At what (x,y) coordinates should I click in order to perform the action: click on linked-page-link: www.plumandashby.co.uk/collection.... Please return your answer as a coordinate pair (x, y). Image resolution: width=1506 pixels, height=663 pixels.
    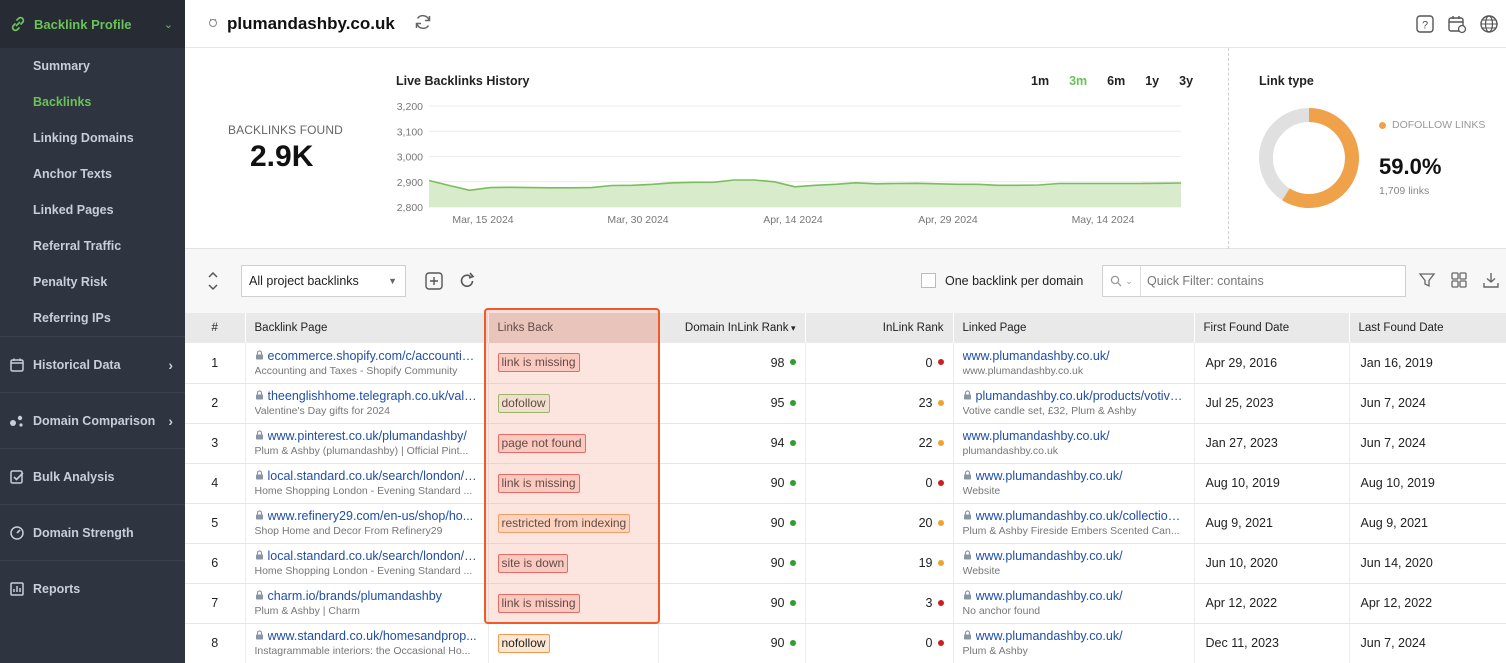
    Looking at the image, I should click on (1074, 516).